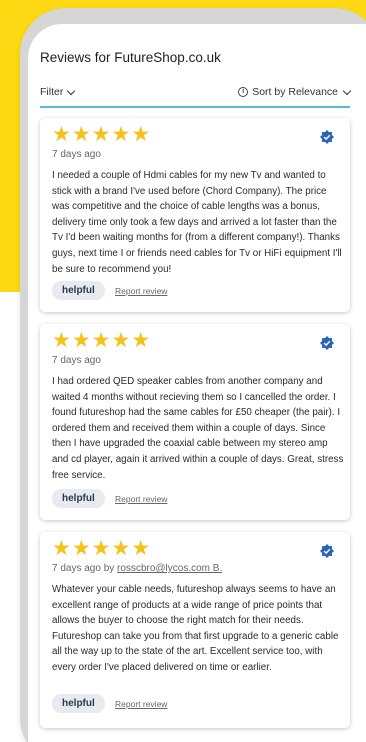  What do you see at coordinates (196, 96) in the screenshot?
I see `filter-sort-bar: Filter i Sort by Relevance` at bounding box center [196, 96].